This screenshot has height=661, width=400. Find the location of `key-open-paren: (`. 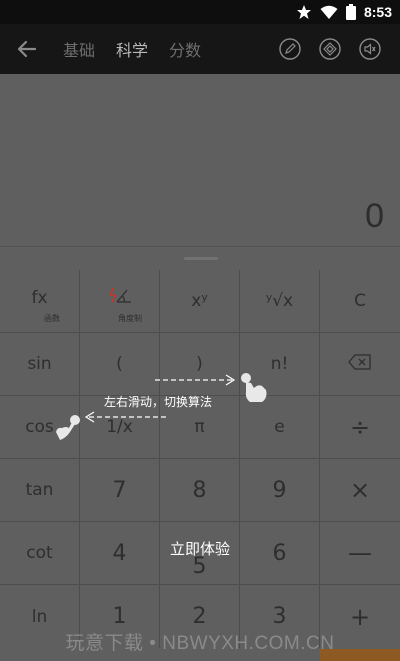

key-open-paren: ( is located at coordinates (120, 364).